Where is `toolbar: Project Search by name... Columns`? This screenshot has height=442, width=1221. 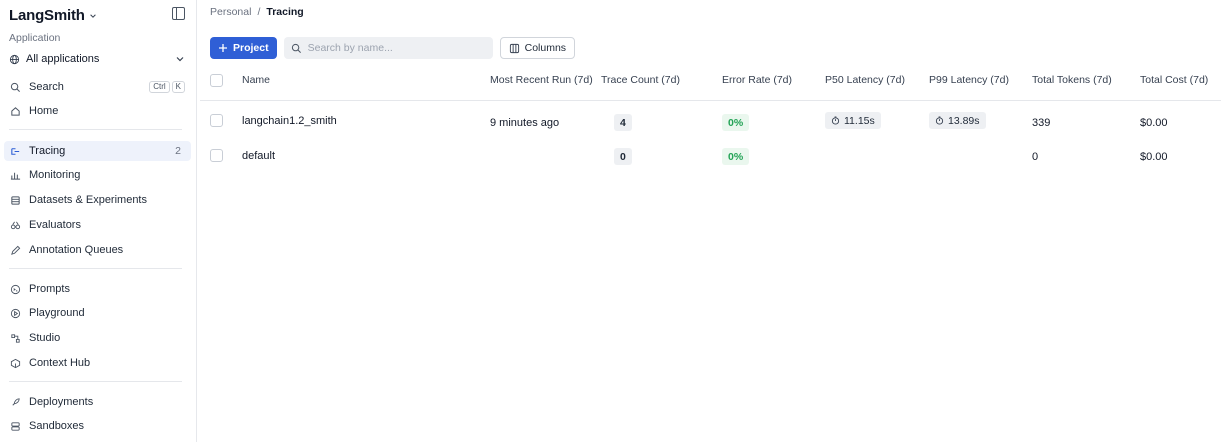
toolbar: Project Search by name... Columns is located at coordinates (393, 48).